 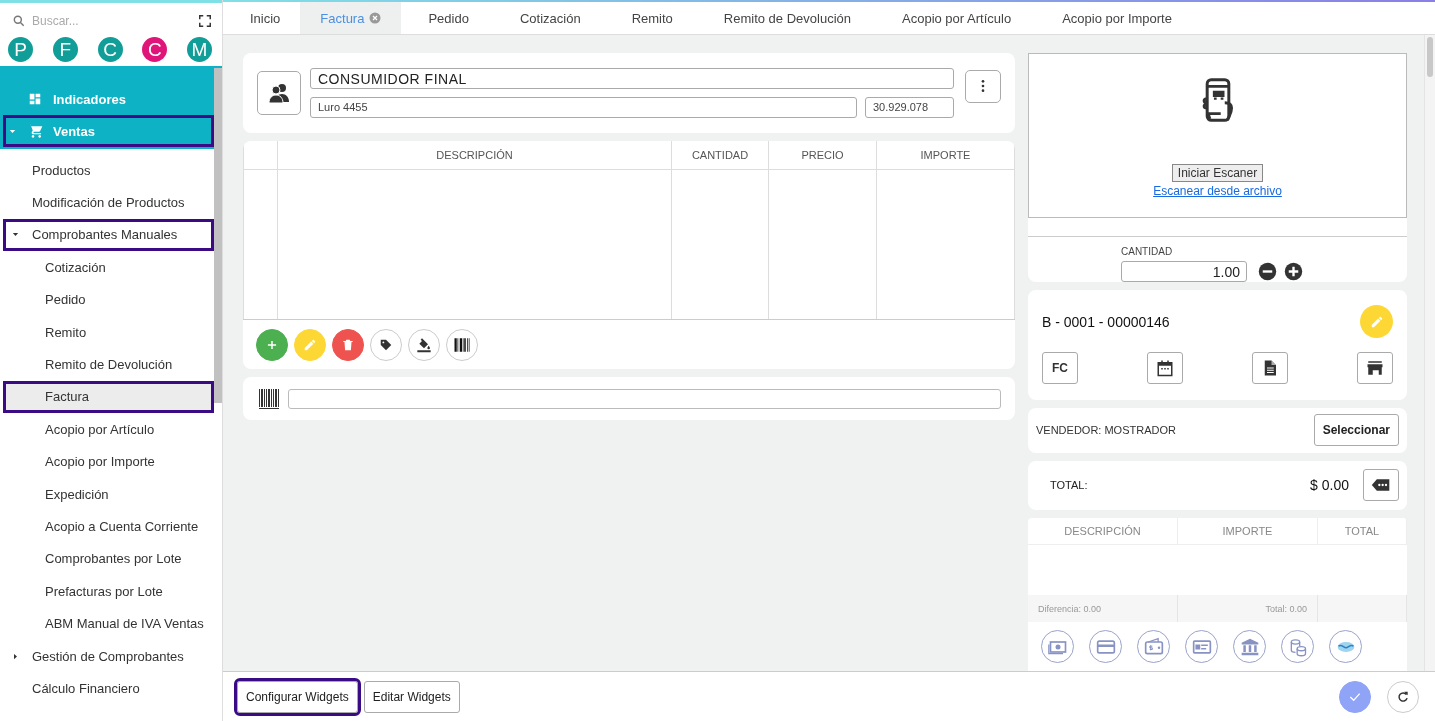 I want to click on sidebar-item: Pedido, so click(x=107, y=299).